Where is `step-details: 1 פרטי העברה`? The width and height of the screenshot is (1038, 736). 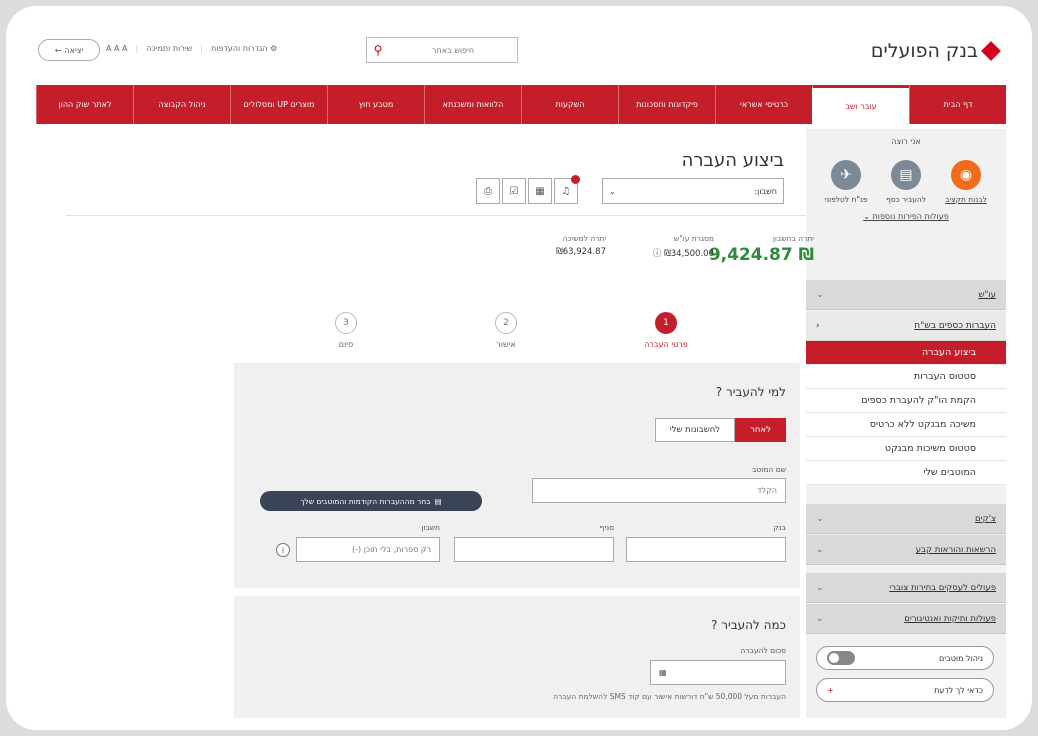
step-details: 1 פרטי העברה is located at coordinates (666, 330).